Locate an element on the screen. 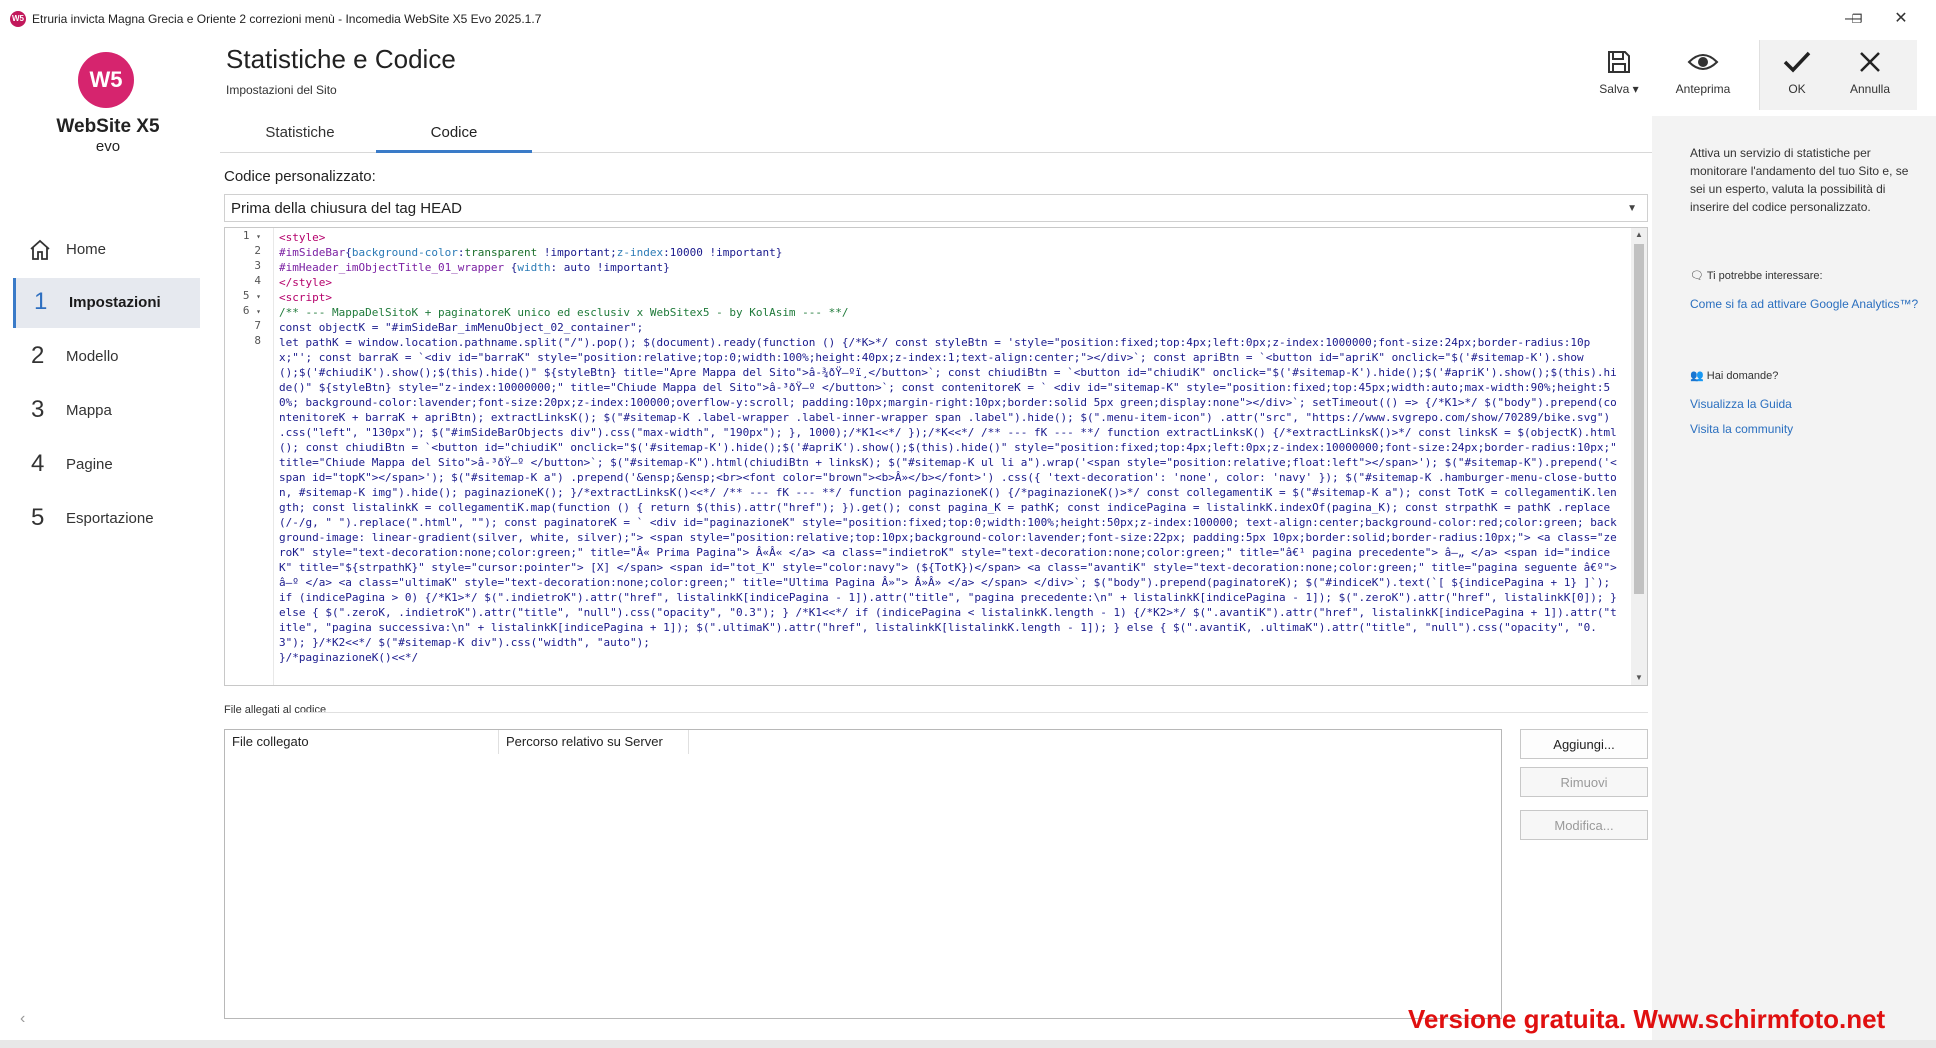  interest-heading: 🗨 Ti potrebbe interessare: is located at coordinates (1756, 275).